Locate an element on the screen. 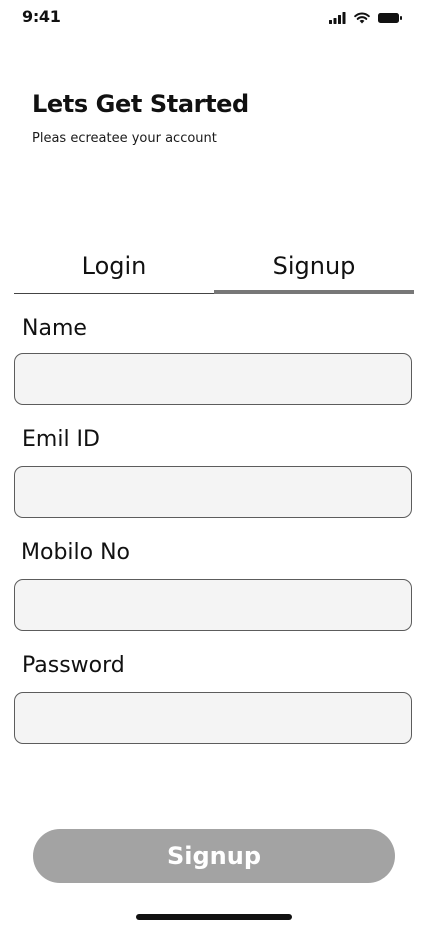 The height and width of the screenshot is (926, 428). wifi-icon is located at coordinates (362, 18).